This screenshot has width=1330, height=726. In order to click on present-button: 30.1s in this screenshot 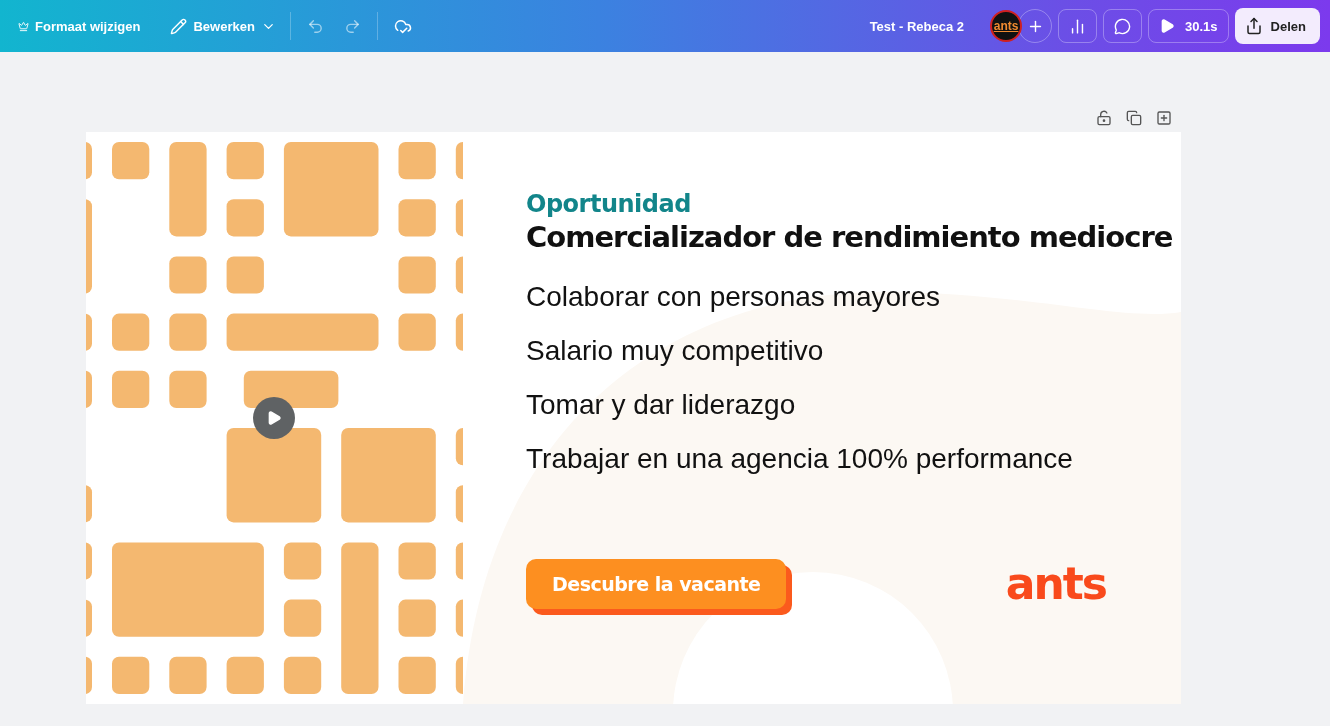, I will do `click(1188, 26)`.